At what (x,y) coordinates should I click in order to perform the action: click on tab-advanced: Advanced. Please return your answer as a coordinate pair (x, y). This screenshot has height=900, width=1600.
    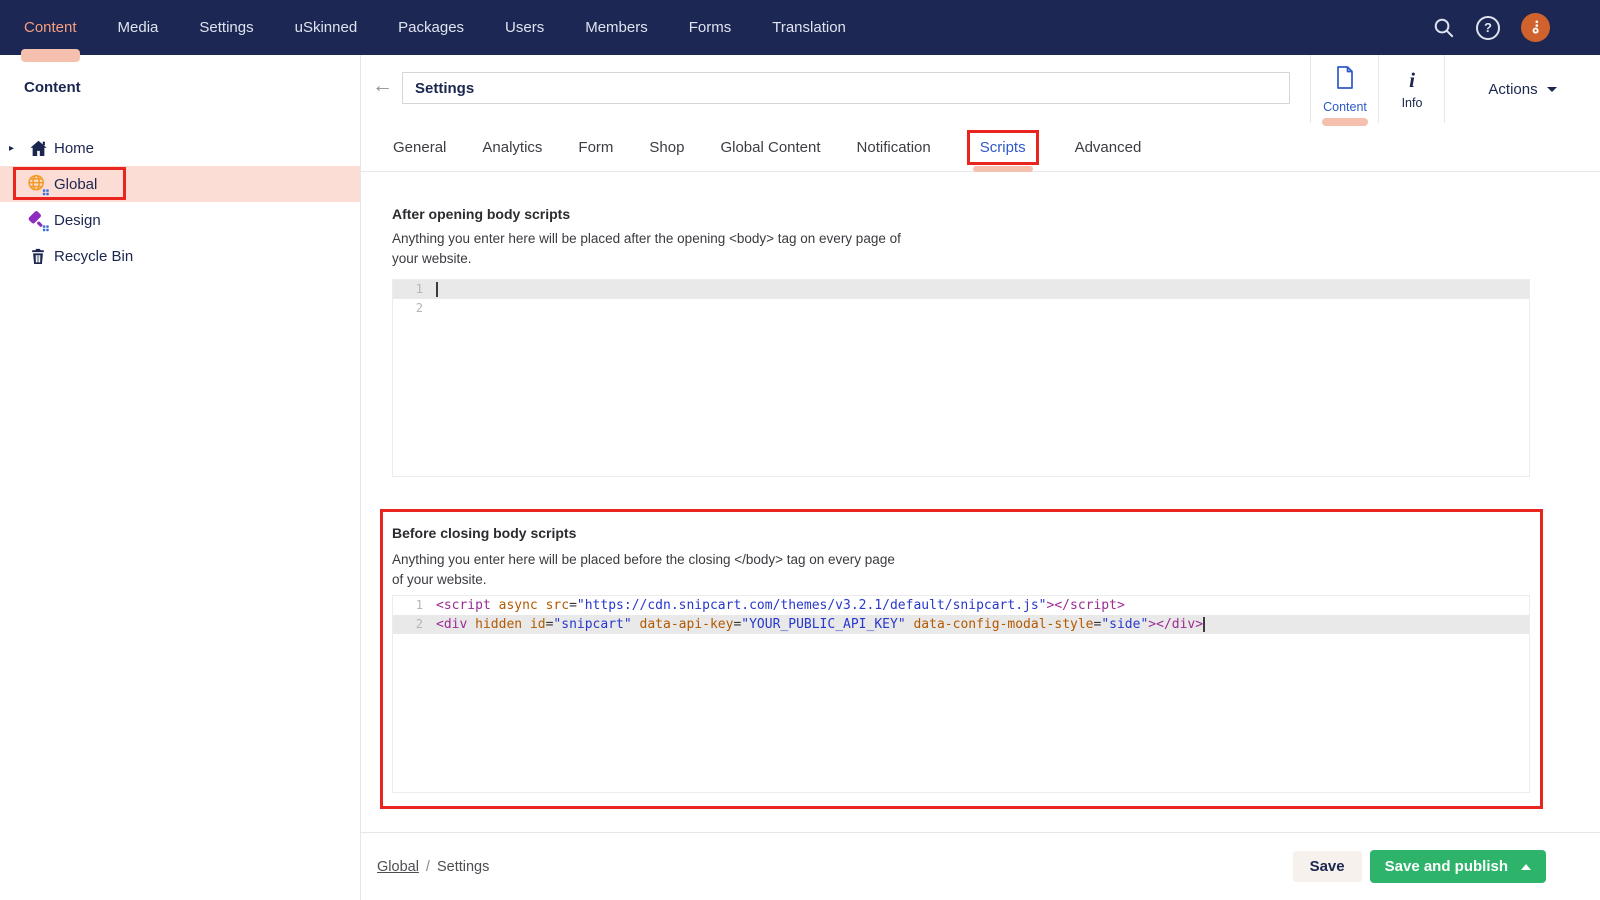
    Looking at the image, I should click on (1108, 147).